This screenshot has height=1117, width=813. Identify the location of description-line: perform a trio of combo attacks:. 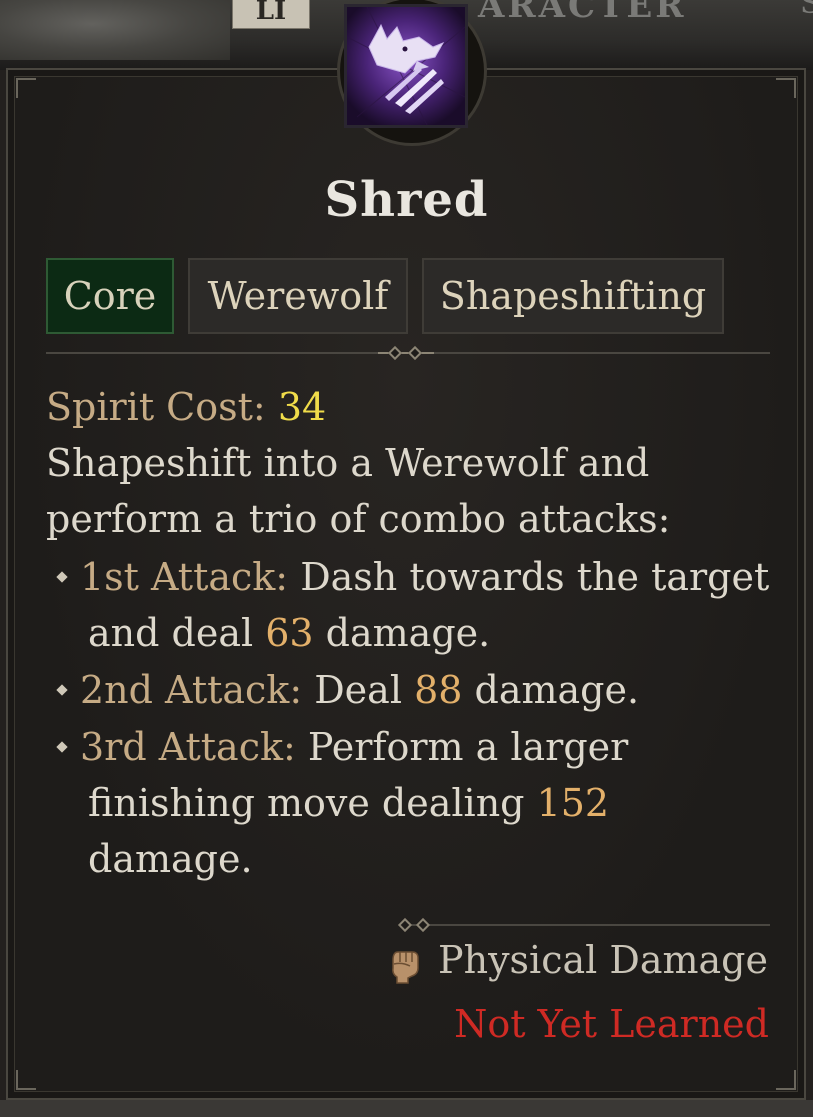
(358, 519).